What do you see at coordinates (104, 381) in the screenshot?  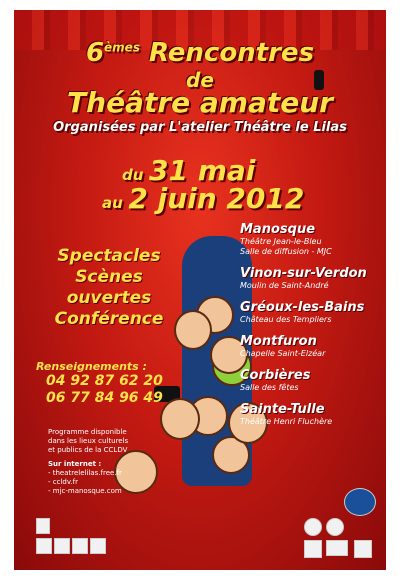 I see `phone-number: 04 92 87 62 20` at bounding box center [104, 381].